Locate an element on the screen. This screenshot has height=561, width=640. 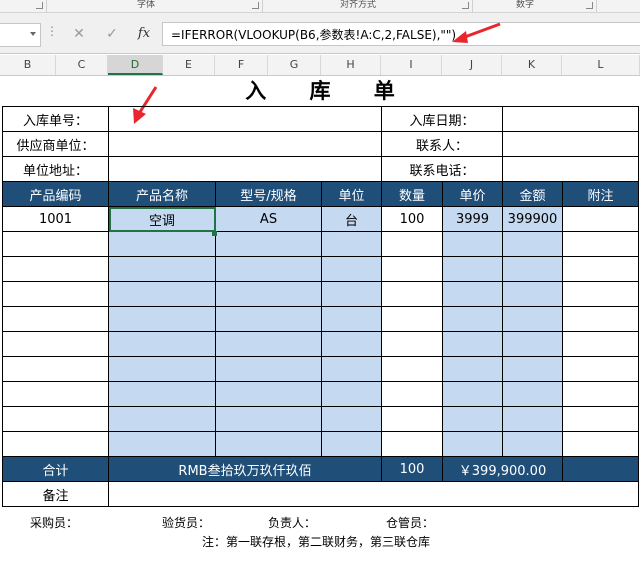
cell-note is located at coordinates (600, 219).